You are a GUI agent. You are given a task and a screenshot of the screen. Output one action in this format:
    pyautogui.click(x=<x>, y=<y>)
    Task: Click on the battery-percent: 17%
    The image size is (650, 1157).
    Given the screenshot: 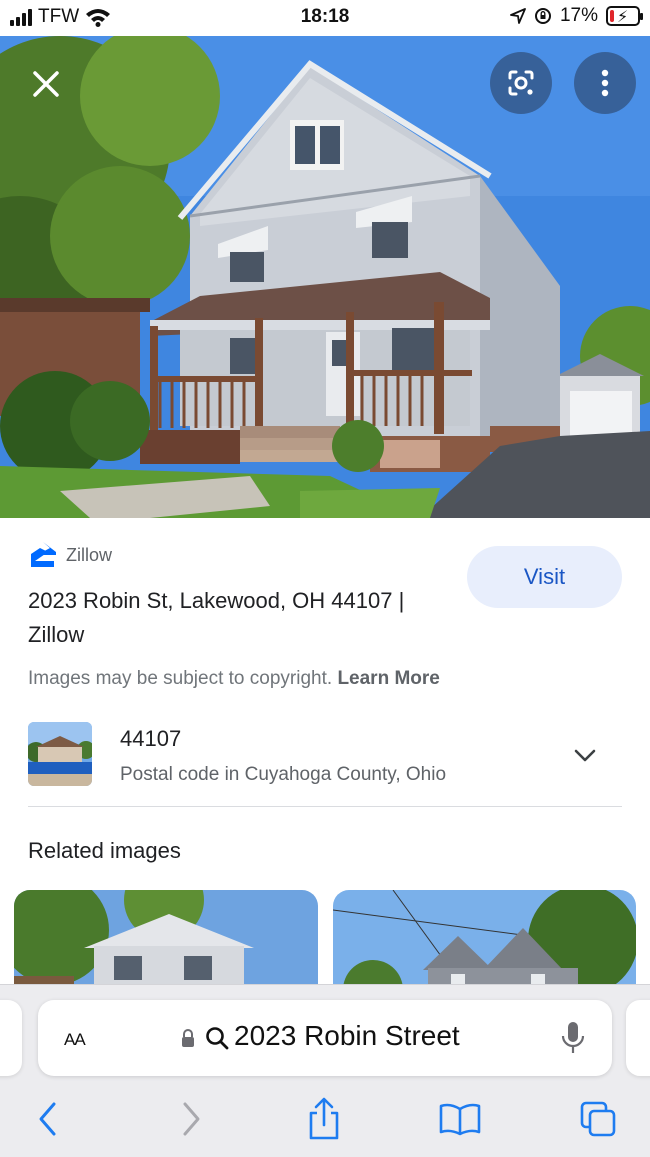 What is the action you would take?
    pyautogui.click(x=578, y=15)
    